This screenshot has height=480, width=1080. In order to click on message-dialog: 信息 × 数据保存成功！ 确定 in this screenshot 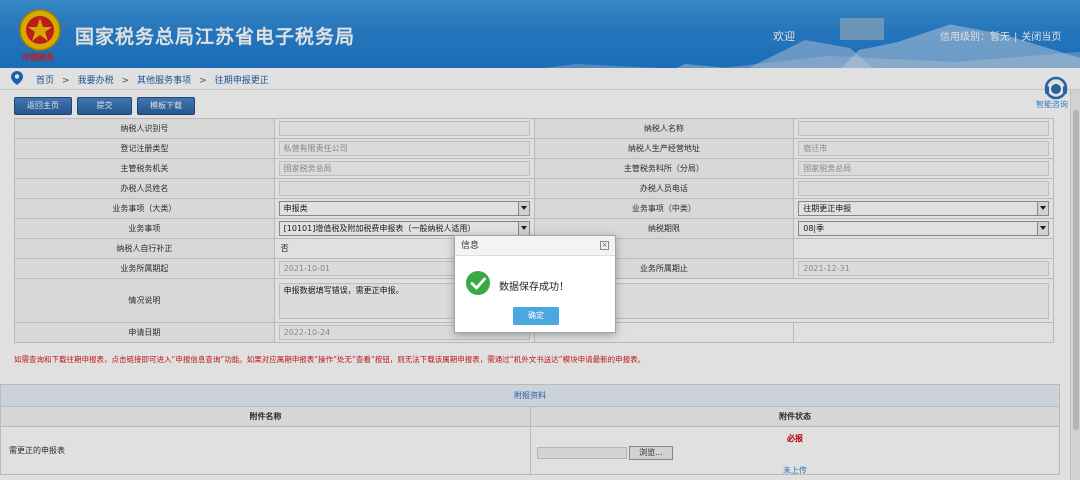, I will do `click(535, 284)`.